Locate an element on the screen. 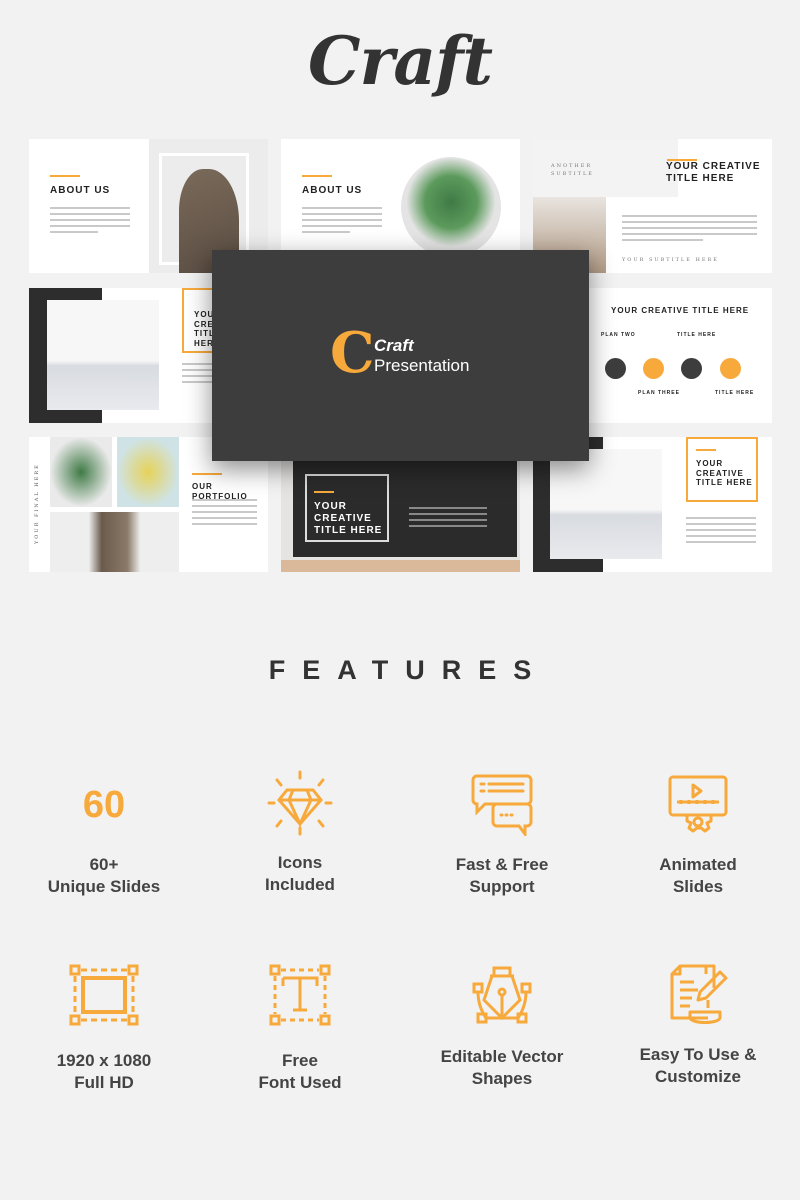  logo-letter: C is located at coordinates (352, 353).